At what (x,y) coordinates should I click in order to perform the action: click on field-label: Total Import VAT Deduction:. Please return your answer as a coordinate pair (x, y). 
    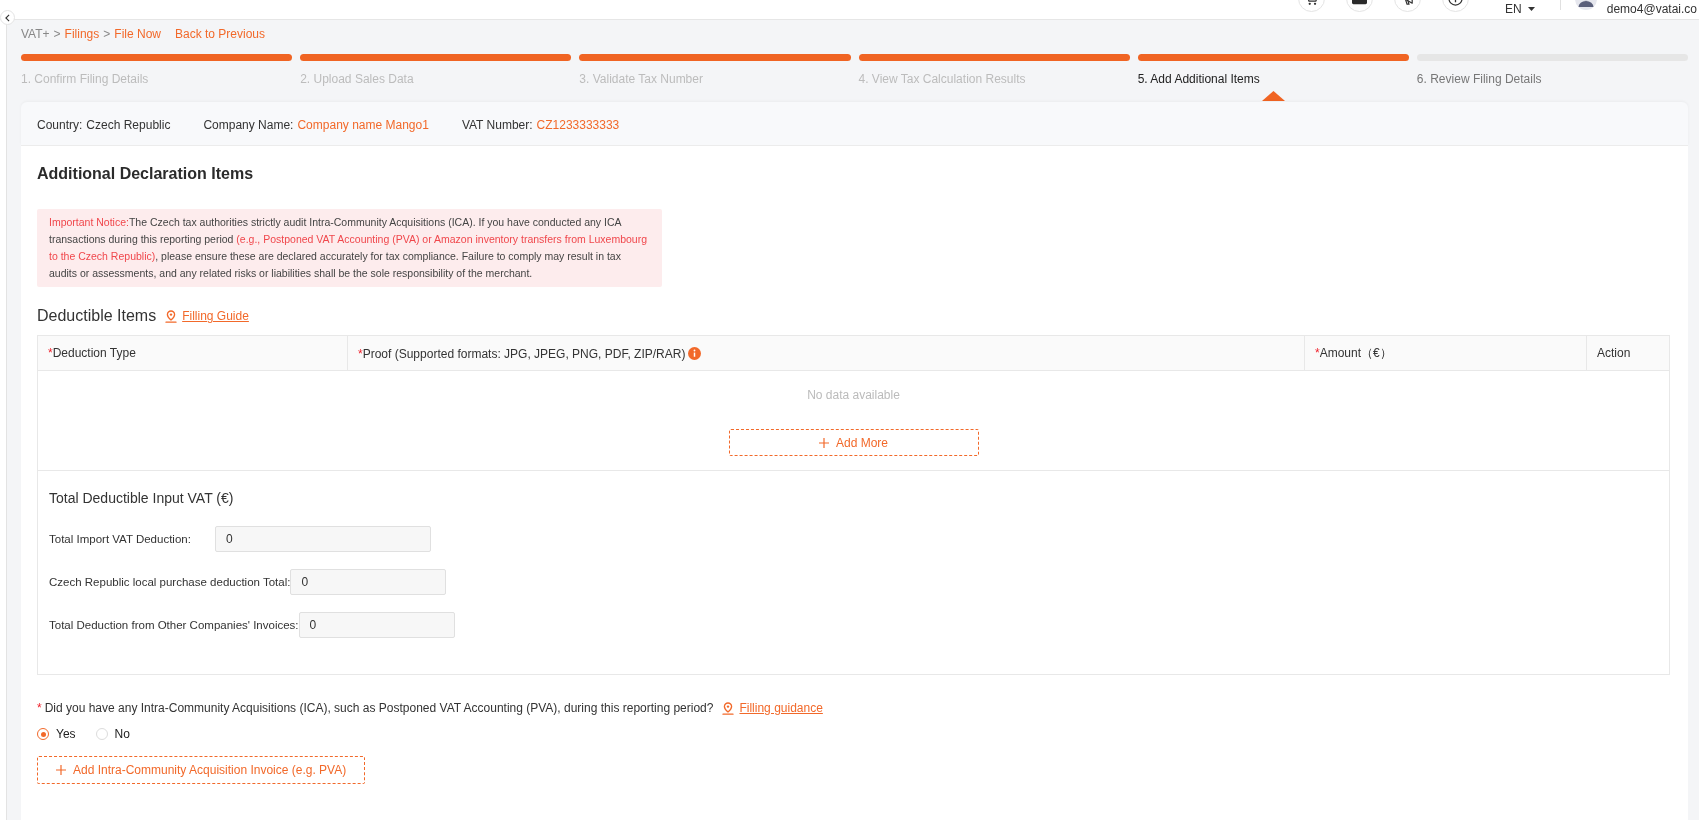
    Looking at the image, I should click on (120, 539).